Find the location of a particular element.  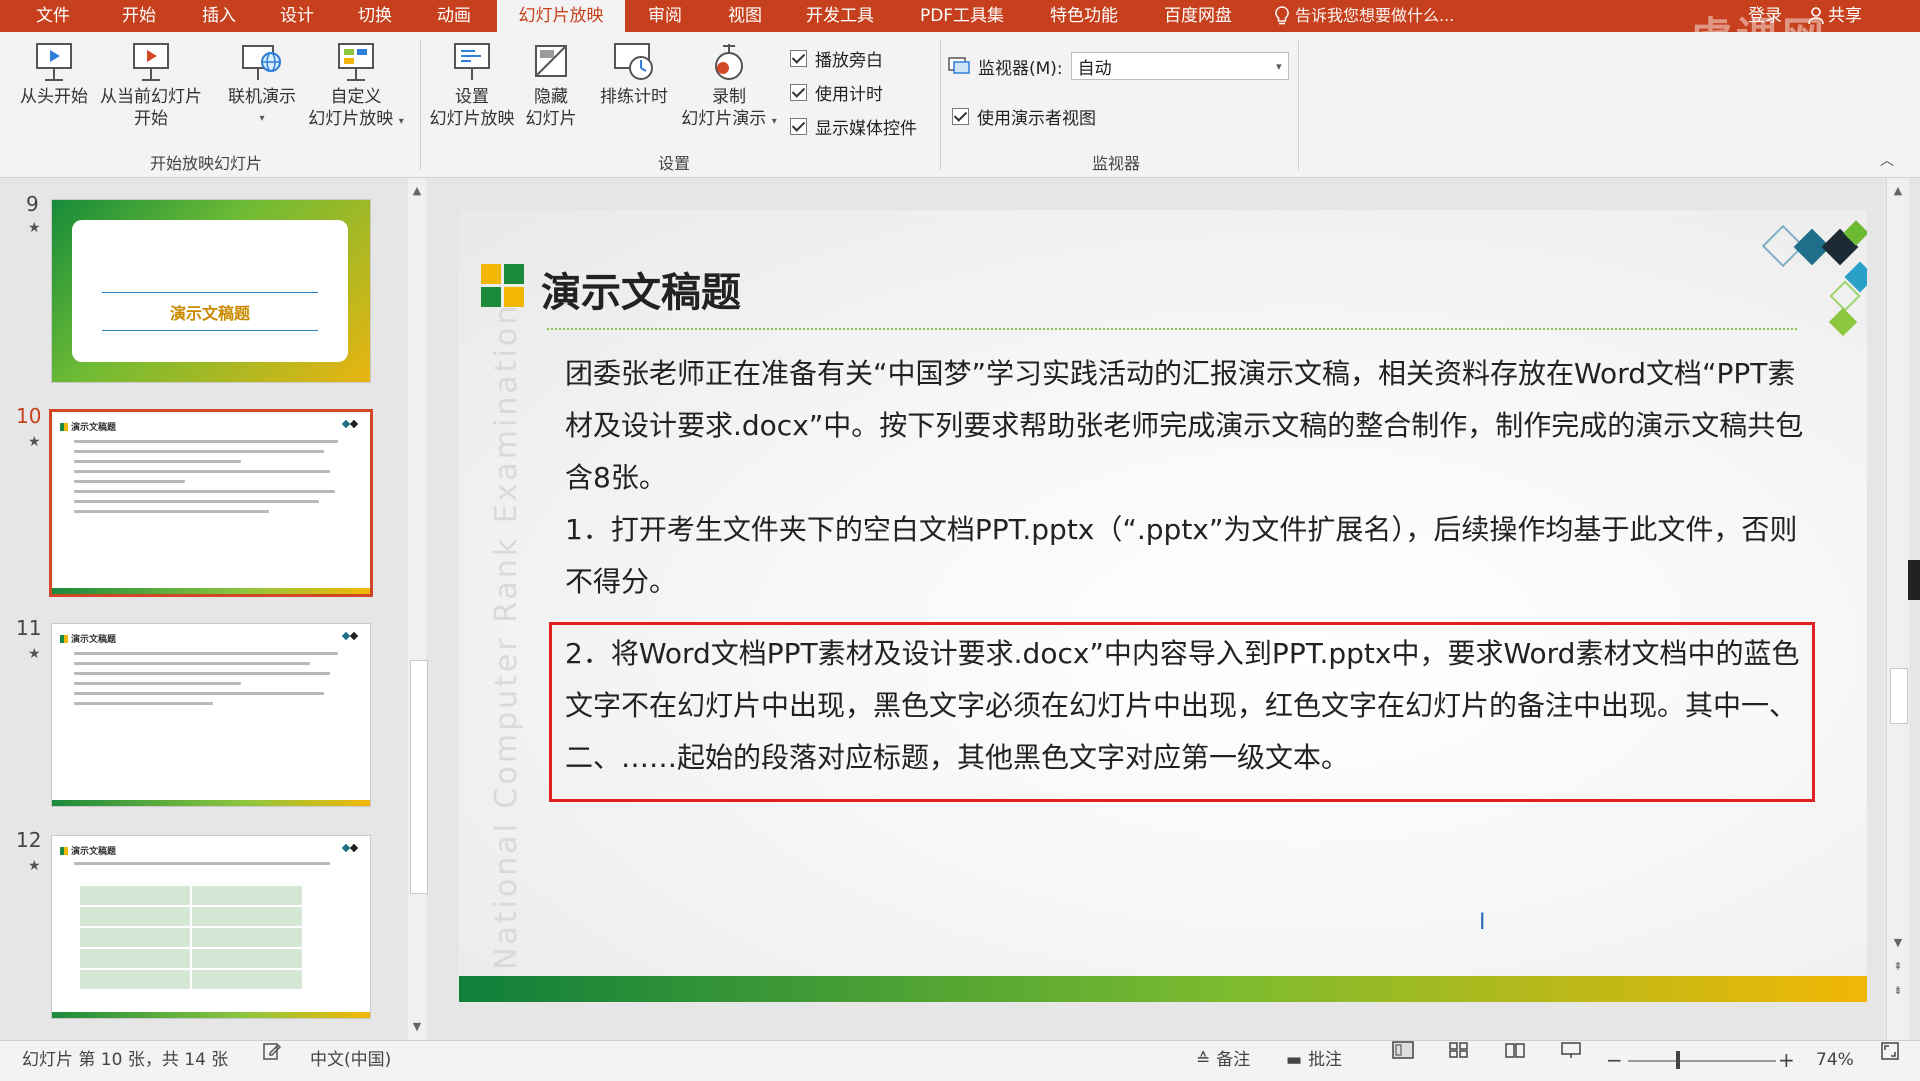

side-panel-handle is located at coordinates (1914, 580).